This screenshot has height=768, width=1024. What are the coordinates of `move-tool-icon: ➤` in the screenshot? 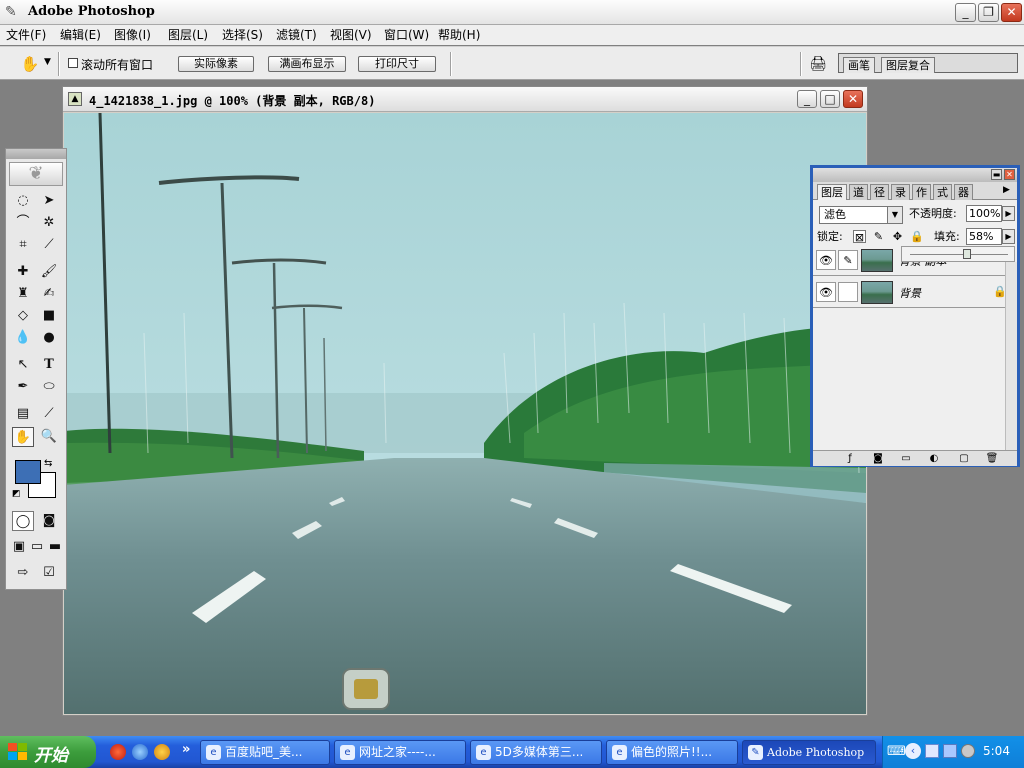 It's located at (49, 201).